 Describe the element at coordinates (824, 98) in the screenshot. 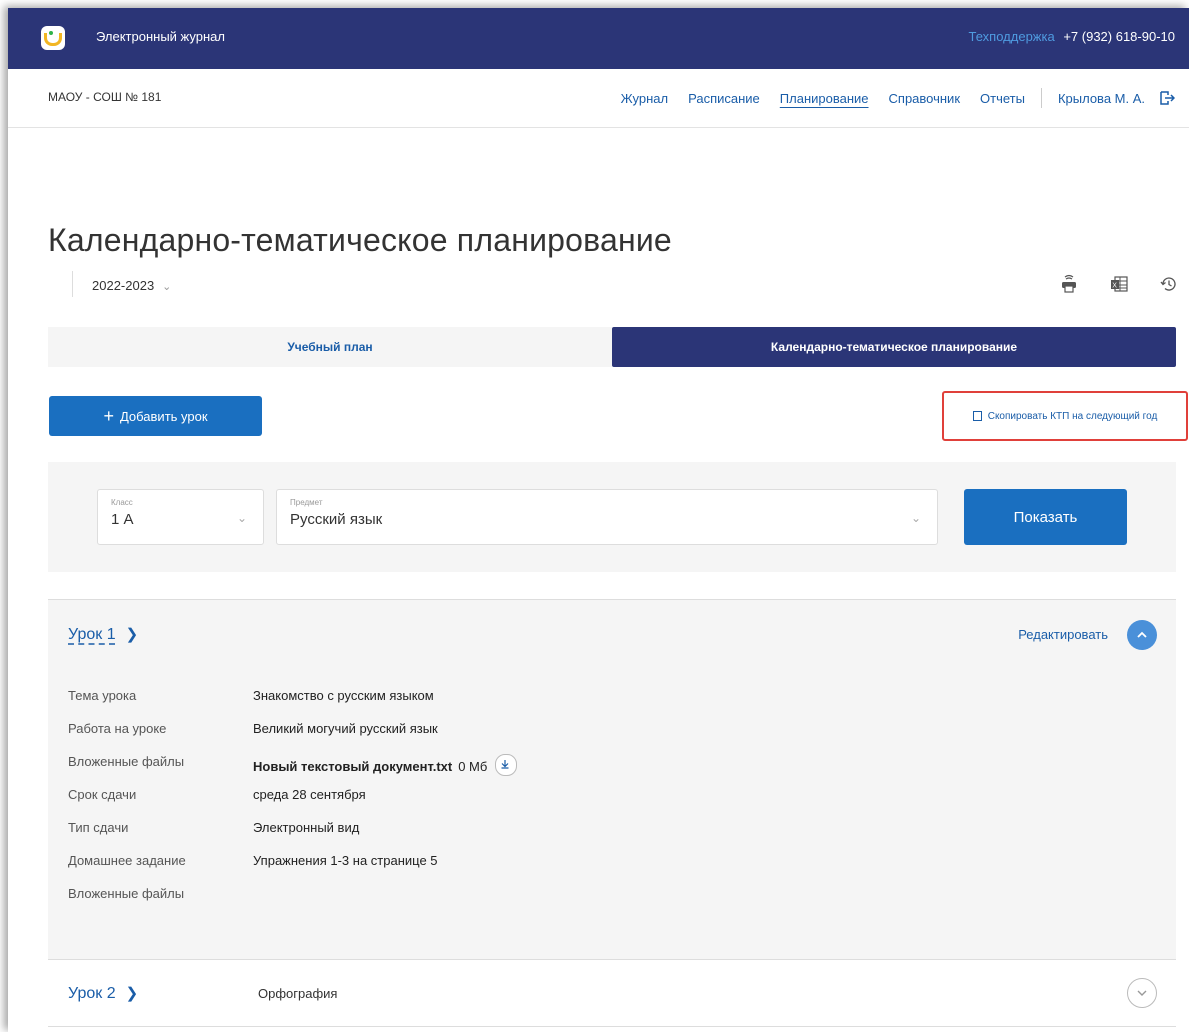

I see `nav-planning: Планирование` at that location.